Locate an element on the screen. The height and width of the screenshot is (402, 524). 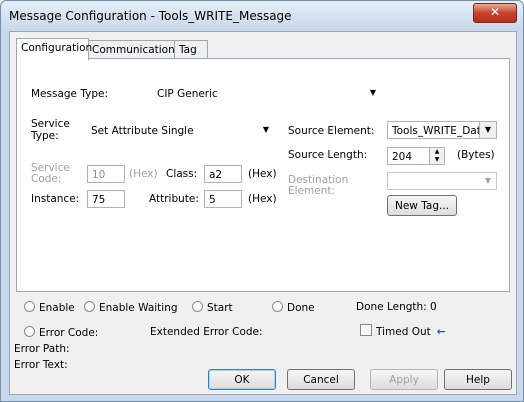
destination-element-select: ▼ is located at coordinates (442, 181).